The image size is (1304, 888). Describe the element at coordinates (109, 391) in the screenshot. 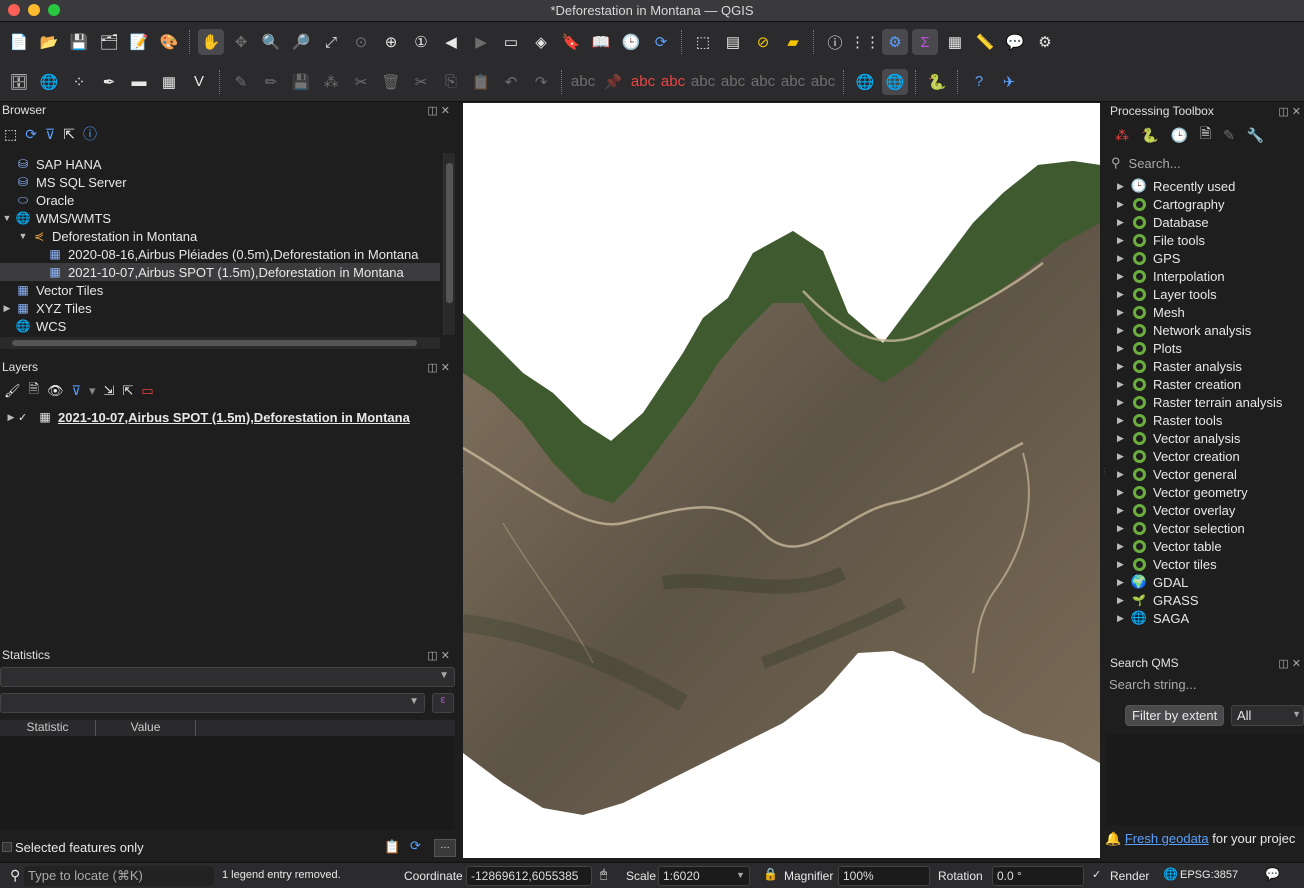

I see `expand-all-icon: ⇲` at that location.